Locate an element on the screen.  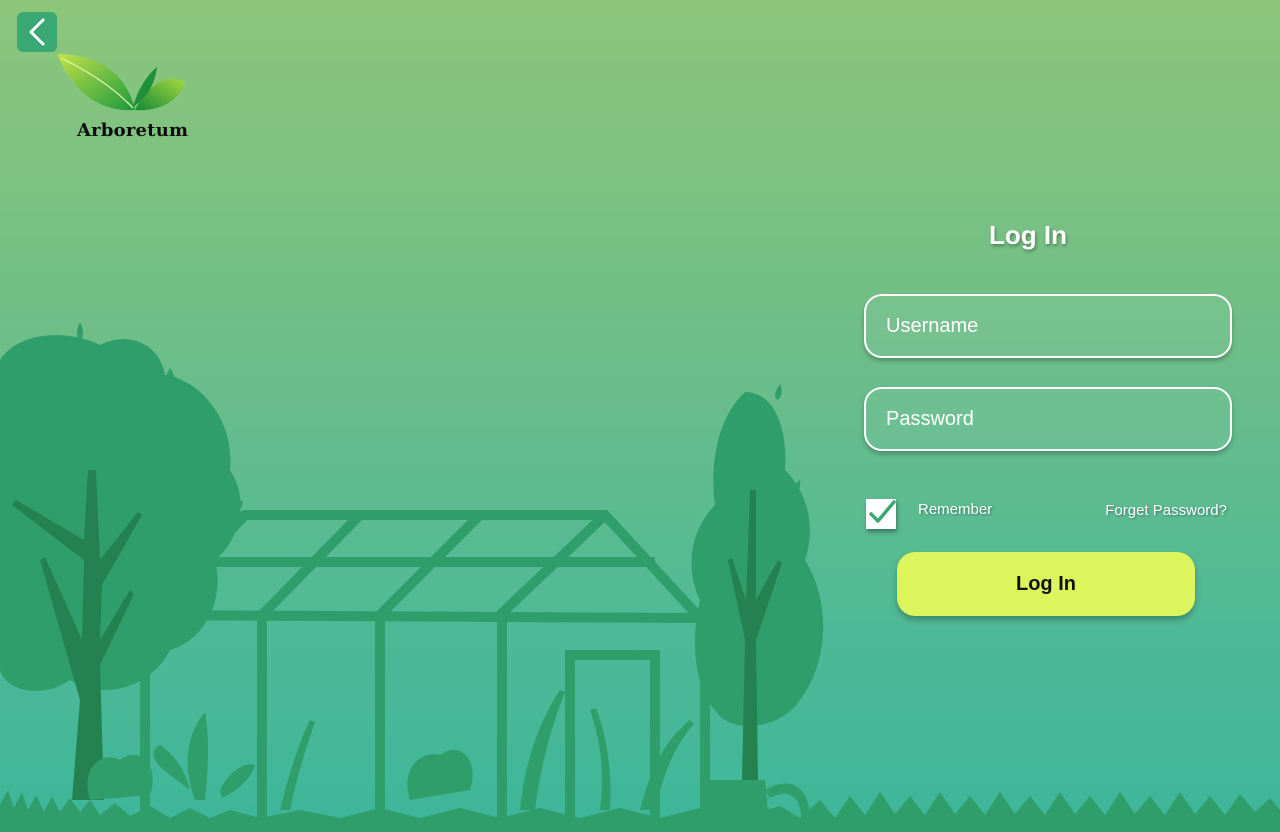
plant-pot is located at coordinates (737, 806).